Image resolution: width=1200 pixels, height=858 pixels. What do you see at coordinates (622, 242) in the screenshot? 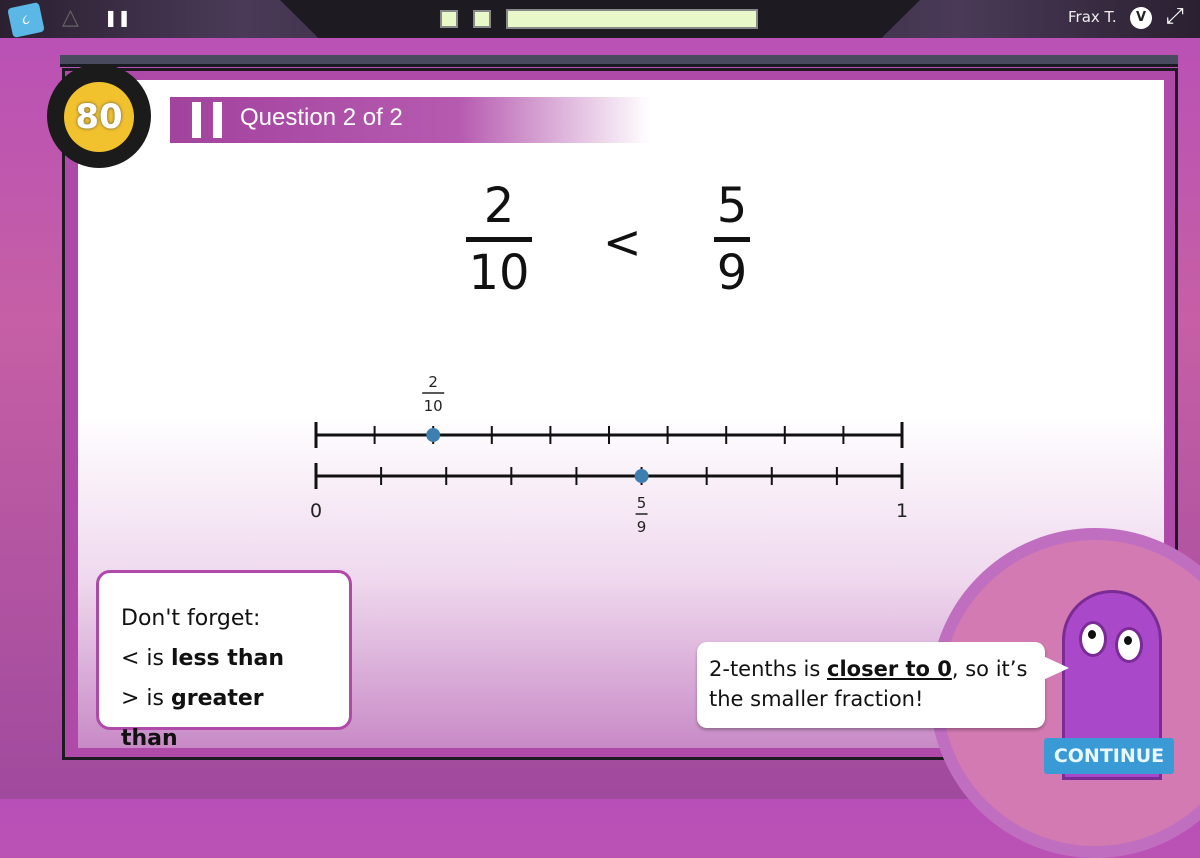
I see `comparison-operator: <` at bounding box center [622, 242].